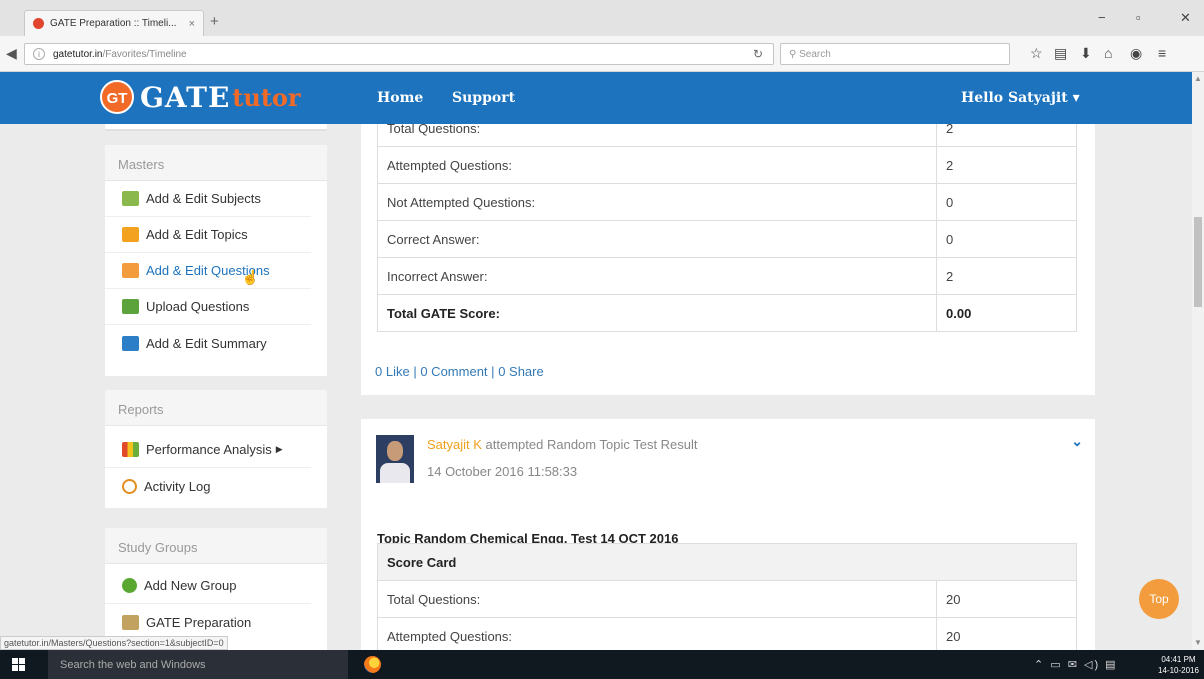  What do you see at coordinates (392, 371) in the screenshot?
I see `like-link: 0 Like` at bounding box center [392, 371].